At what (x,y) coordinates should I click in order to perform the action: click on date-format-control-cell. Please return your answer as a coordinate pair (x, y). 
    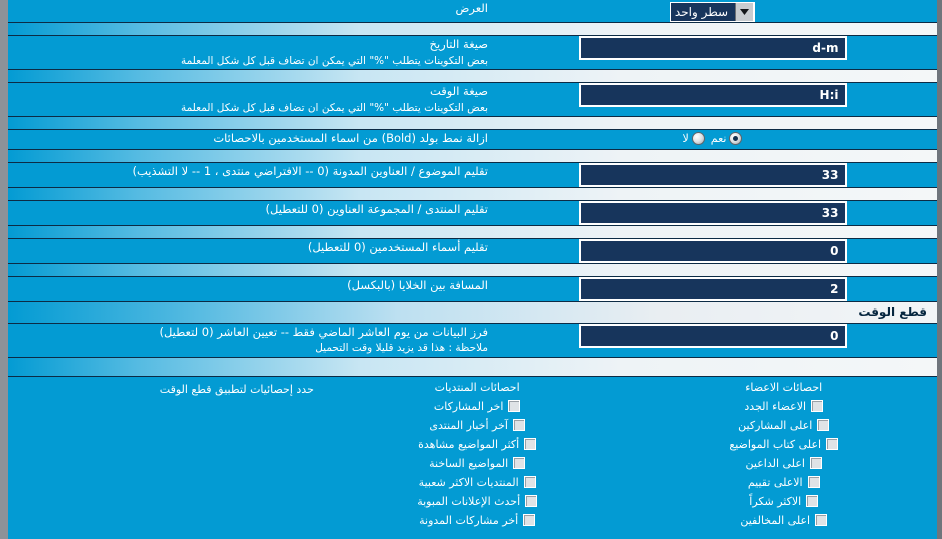
    Looking at the image, I should click on (712, 52).